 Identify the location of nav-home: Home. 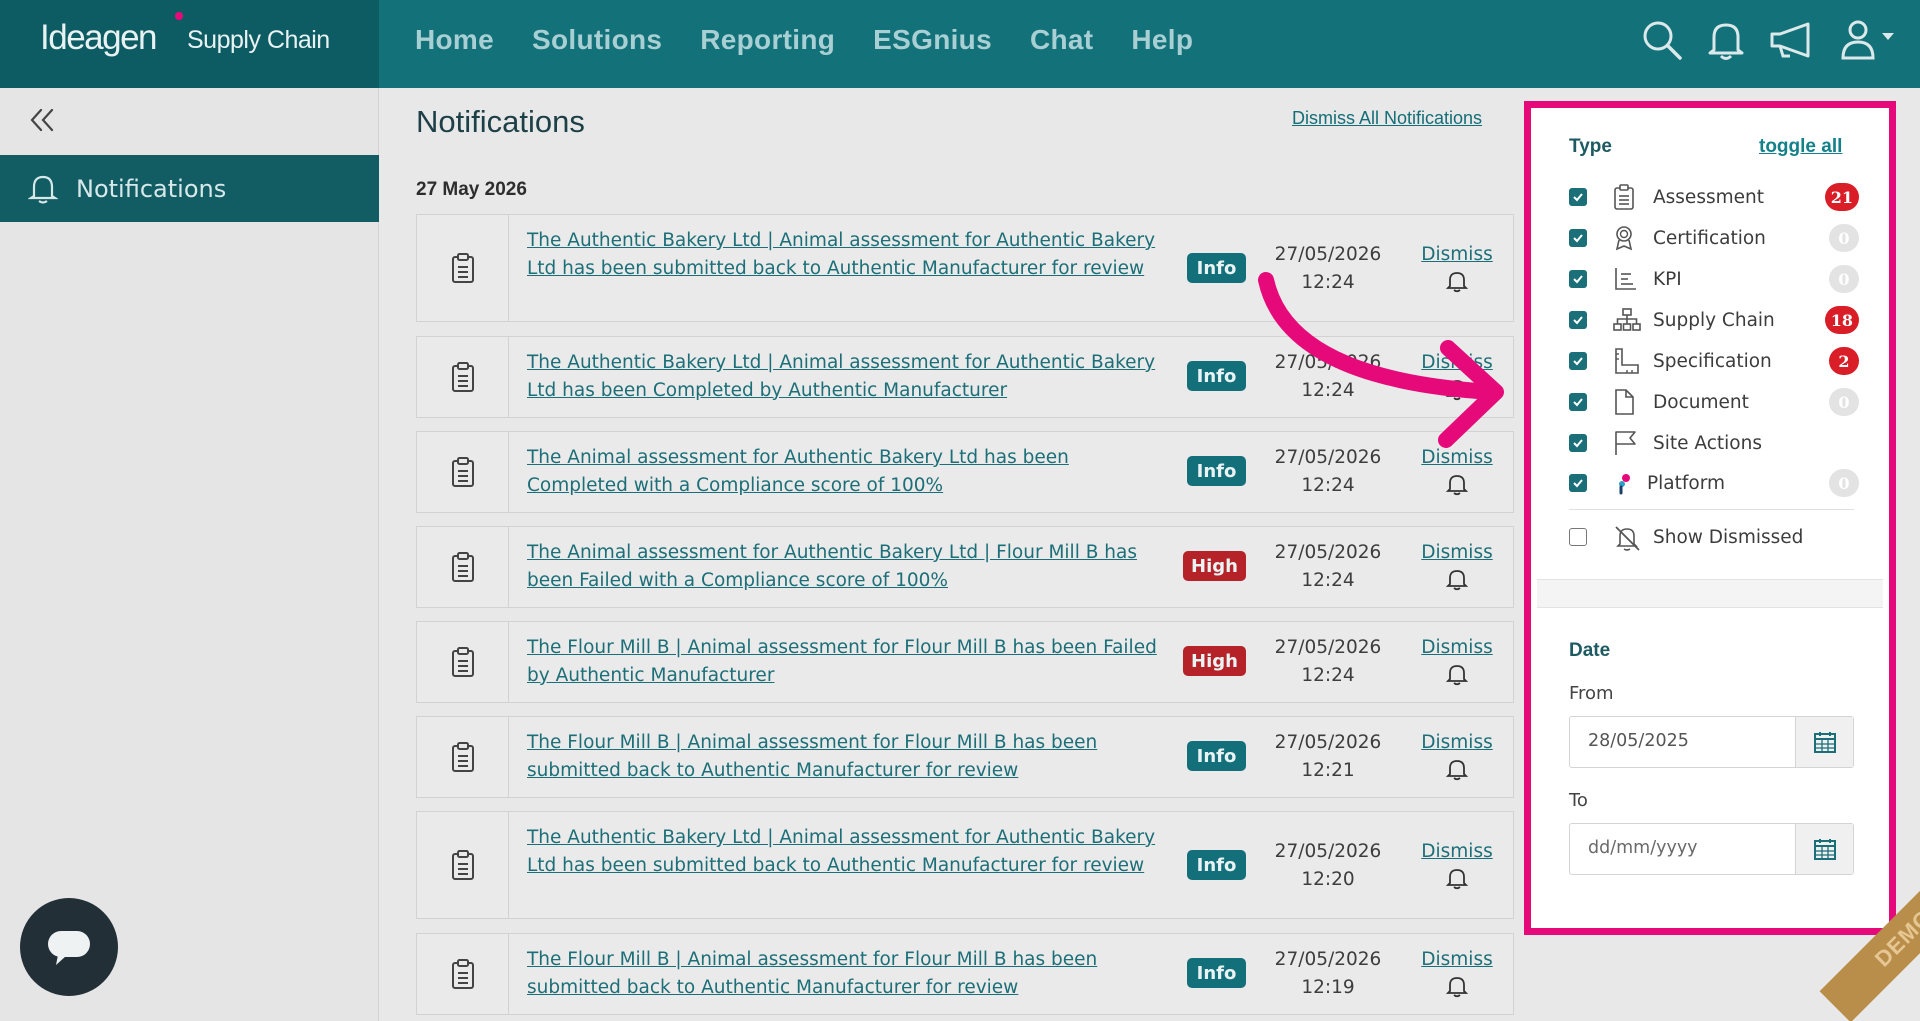
(454, 40).